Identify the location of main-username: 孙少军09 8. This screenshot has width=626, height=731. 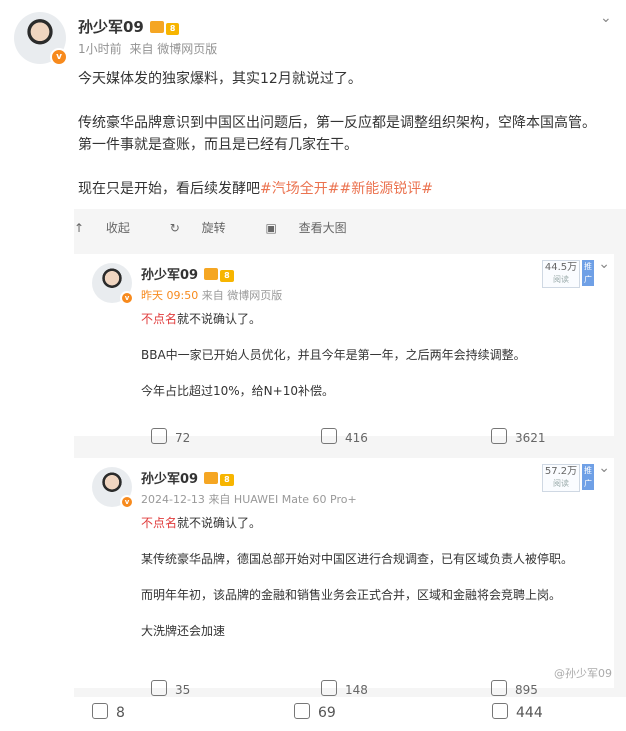
(129, 26).